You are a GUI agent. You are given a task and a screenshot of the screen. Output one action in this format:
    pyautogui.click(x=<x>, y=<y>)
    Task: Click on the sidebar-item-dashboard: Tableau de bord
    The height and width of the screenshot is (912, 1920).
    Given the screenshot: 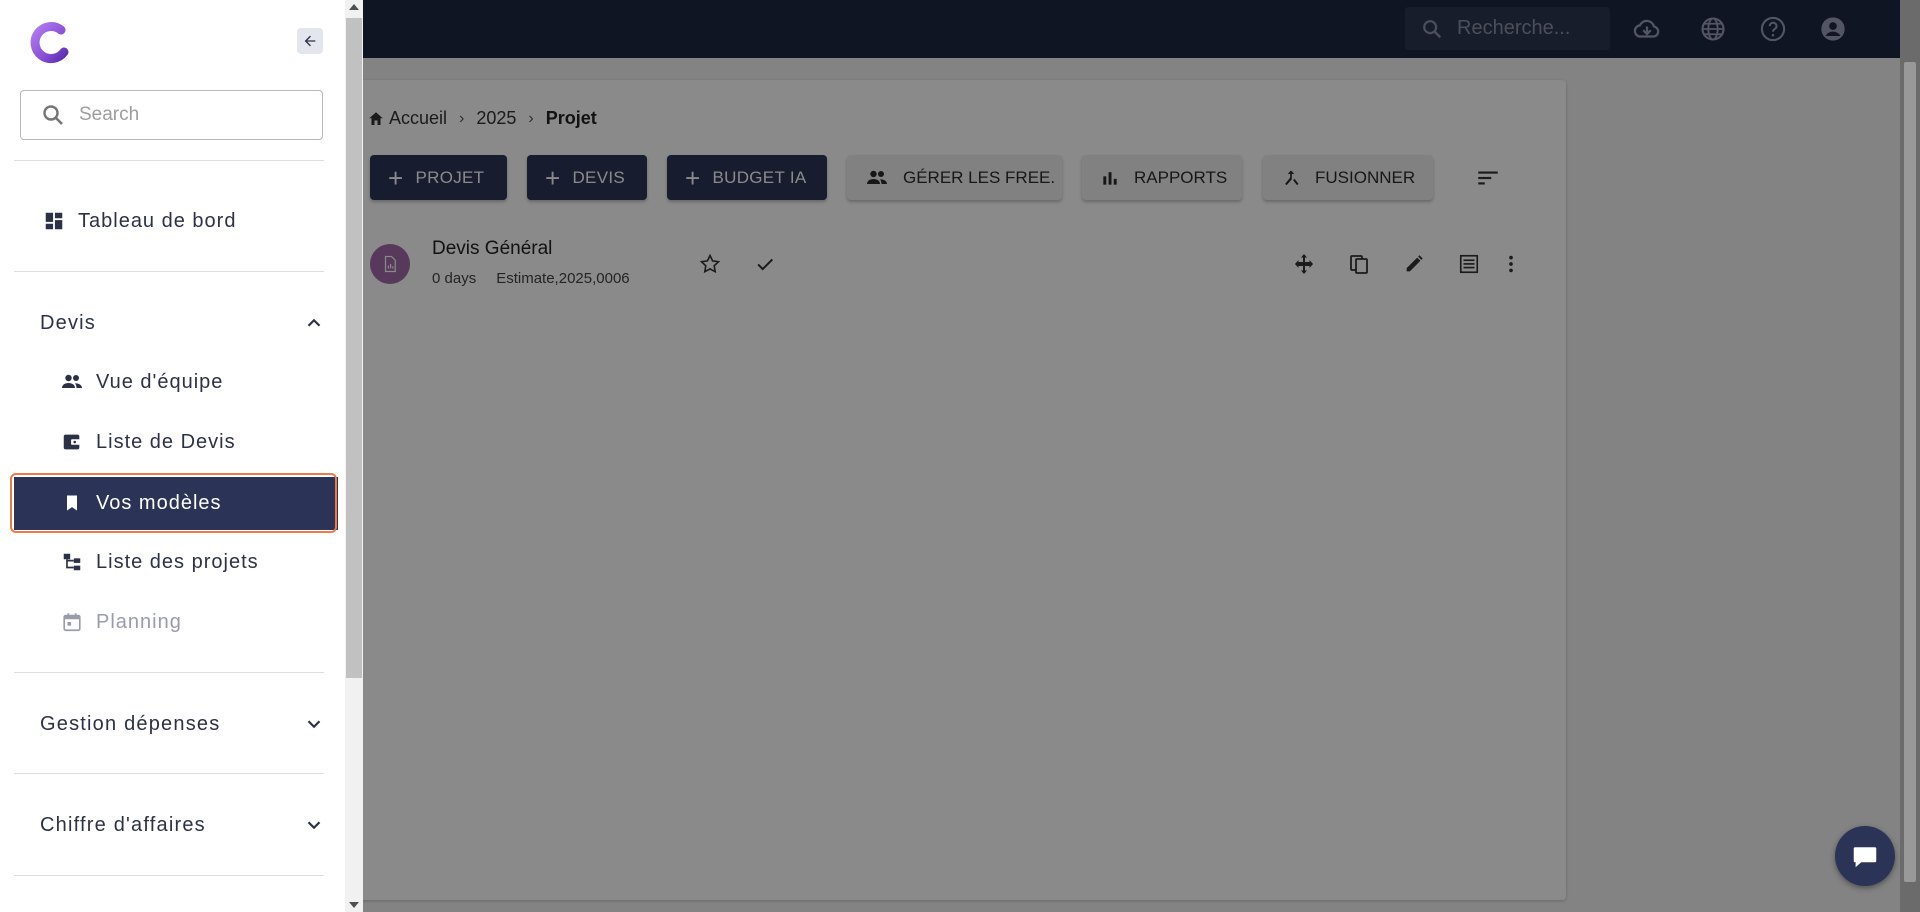 What is the action you would take?
    pyautogui.click(x=172, y=221)
    